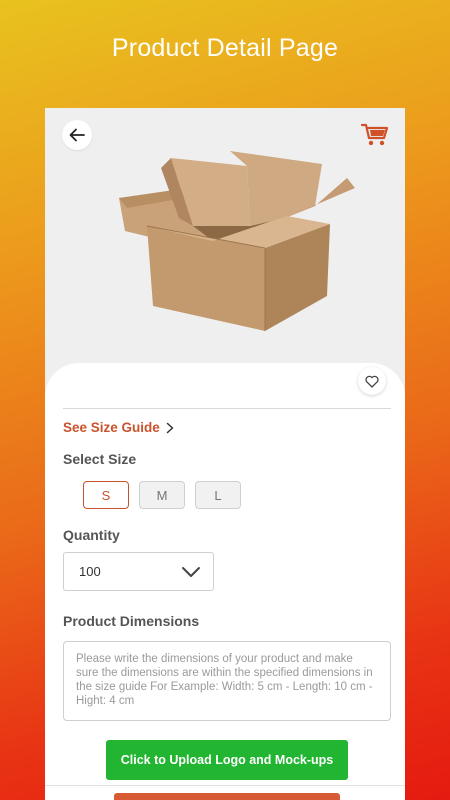 Image resolution: width=450 pixels, height=800 pixels. I want to click on size-selector: S M L, so click(162, 495).